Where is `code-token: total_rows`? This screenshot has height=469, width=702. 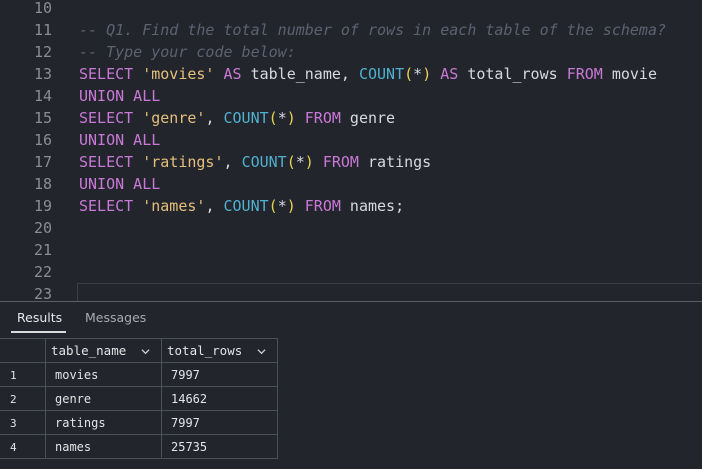
code-token: total_rows is located at coordinates (512, 74).